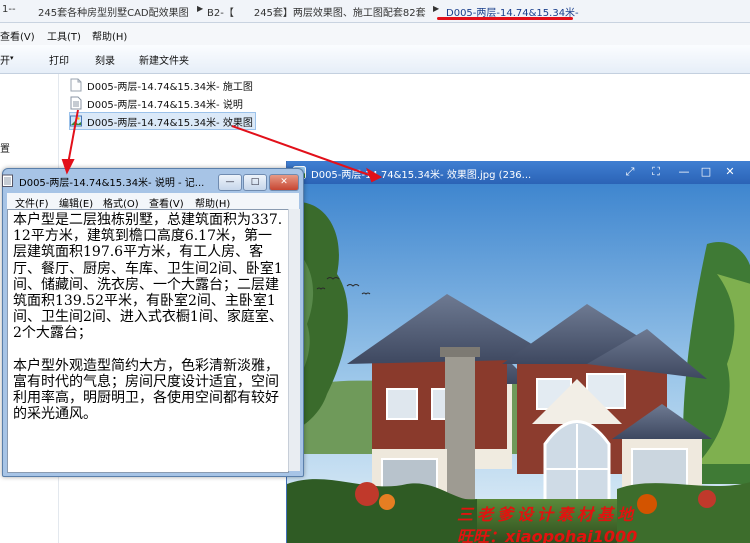 This screenshot has height=543, width=750. Describe the element at coordinates (7, 180) in the screenshot. I see `notepad-icon` at that location.